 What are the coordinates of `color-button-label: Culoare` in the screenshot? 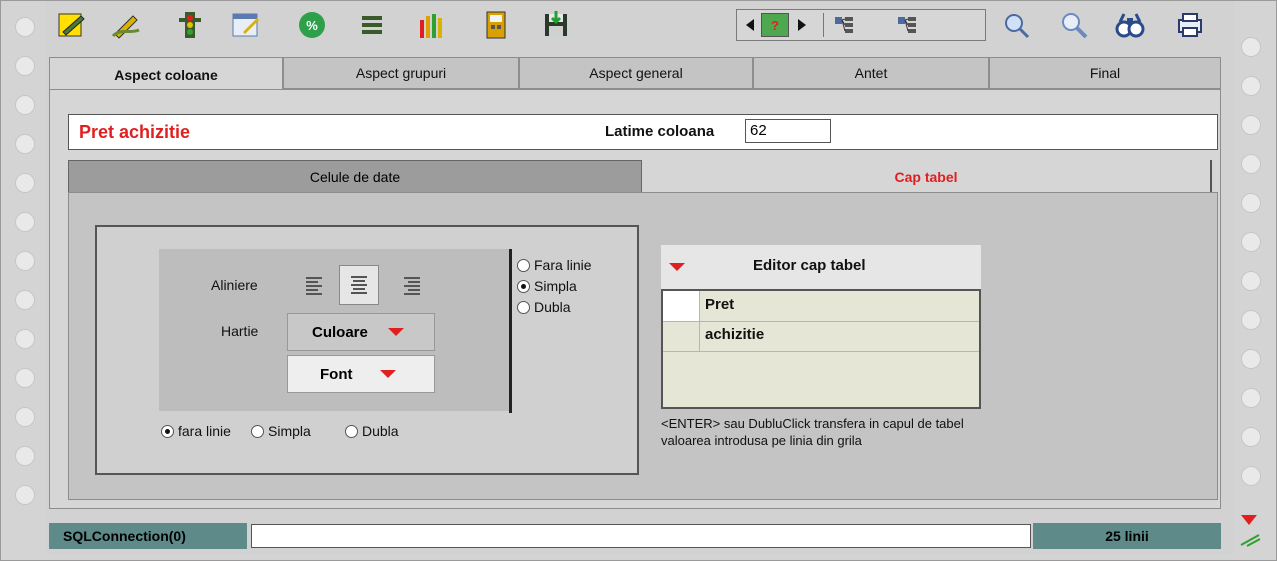 It's located at (340, 332).